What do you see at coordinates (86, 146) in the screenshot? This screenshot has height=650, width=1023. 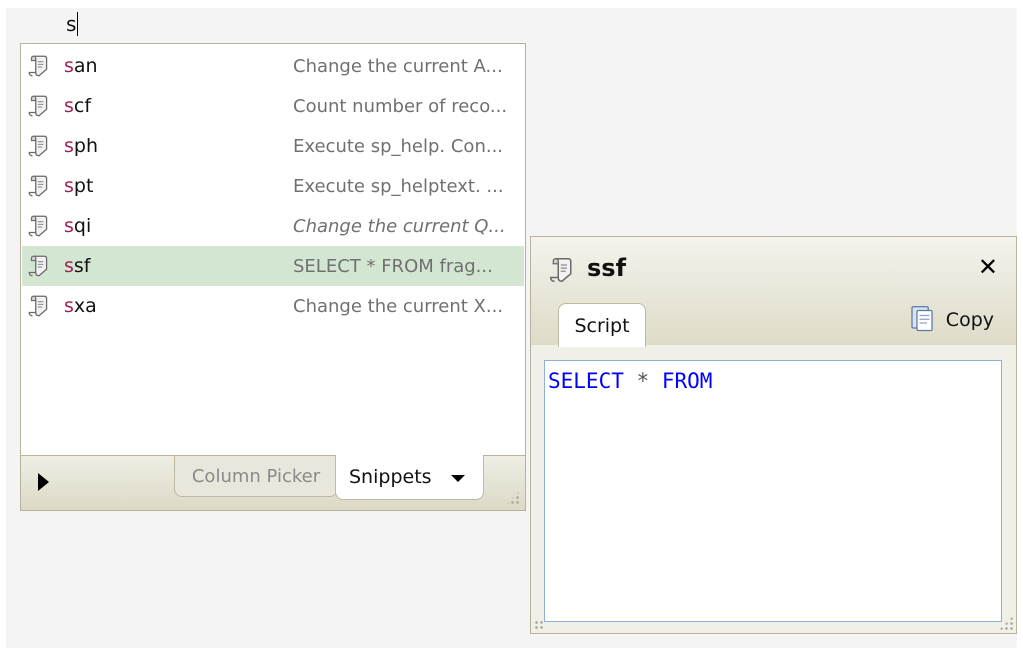 I see `completion-item-rest: ph` at bounding box center [86, 146].